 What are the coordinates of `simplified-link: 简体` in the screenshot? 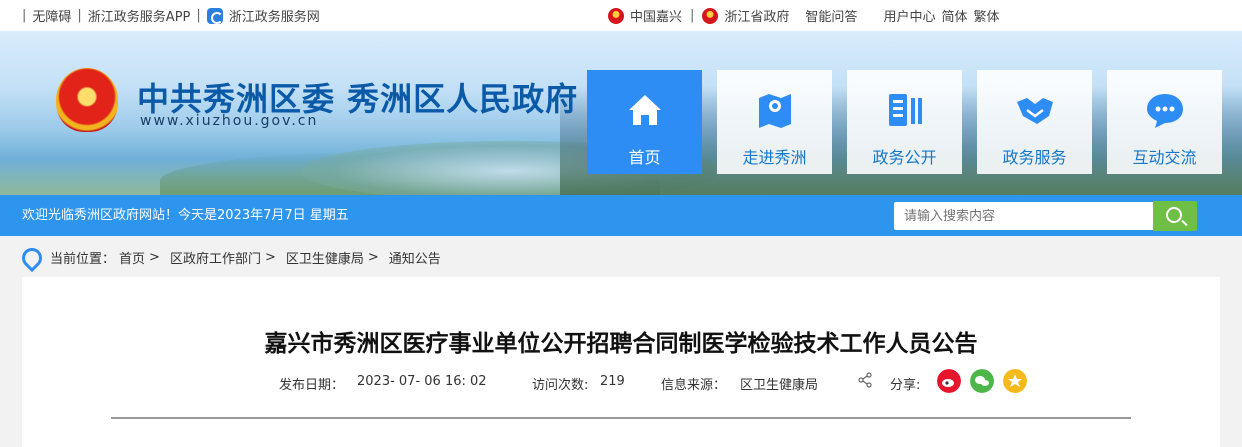 It's located at (954, 15).